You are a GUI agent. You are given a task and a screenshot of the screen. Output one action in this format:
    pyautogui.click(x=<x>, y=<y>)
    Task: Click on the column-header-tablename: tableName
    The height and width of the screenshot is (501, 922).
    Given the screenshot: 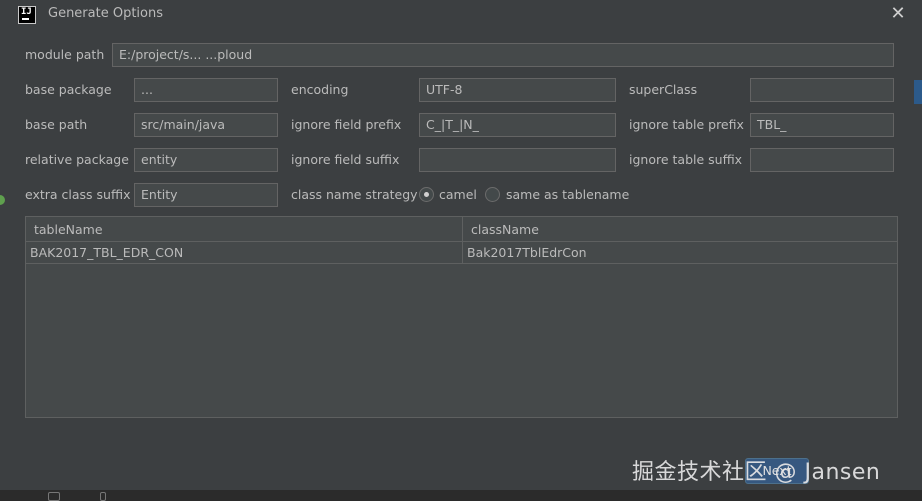 What is the action you would take?
    pyautogui.click(x=244, y=229)
    